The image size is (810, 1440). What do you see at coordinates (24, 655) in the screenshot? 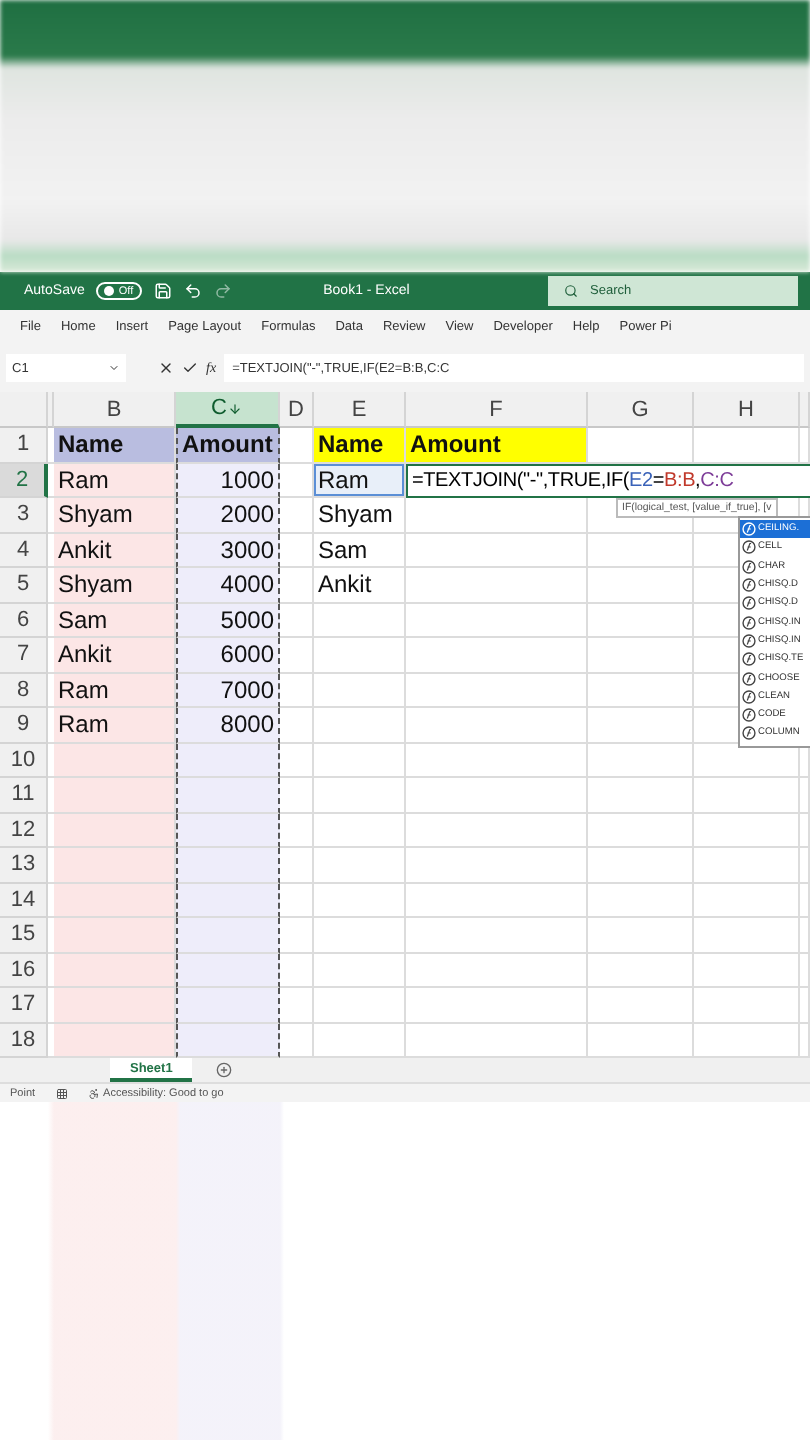
I see `row-header: 7` at bounding box center [24, 655].